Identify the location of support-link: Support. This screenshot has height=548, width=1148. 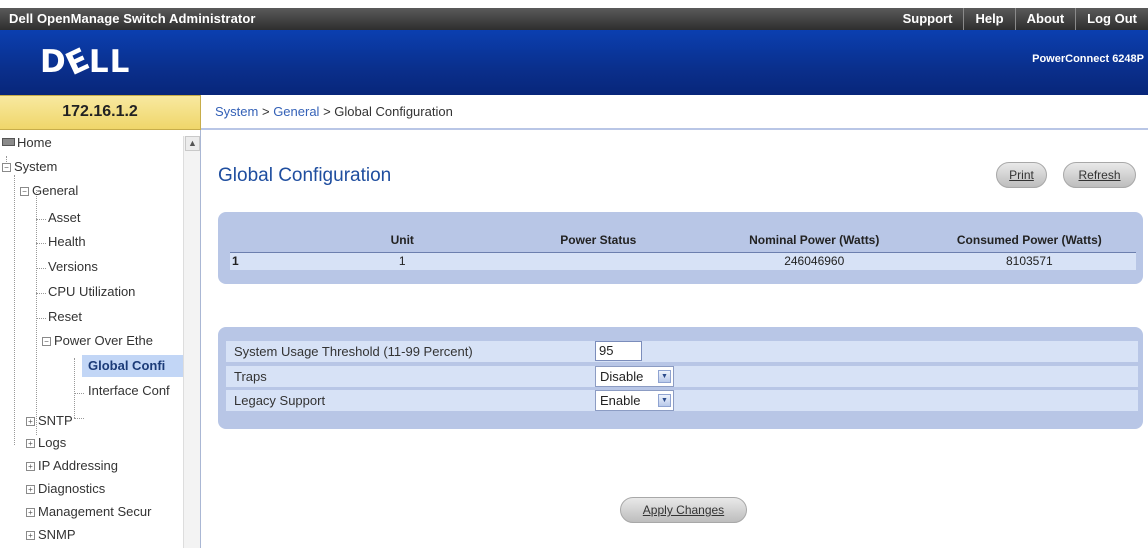
(928, 19).